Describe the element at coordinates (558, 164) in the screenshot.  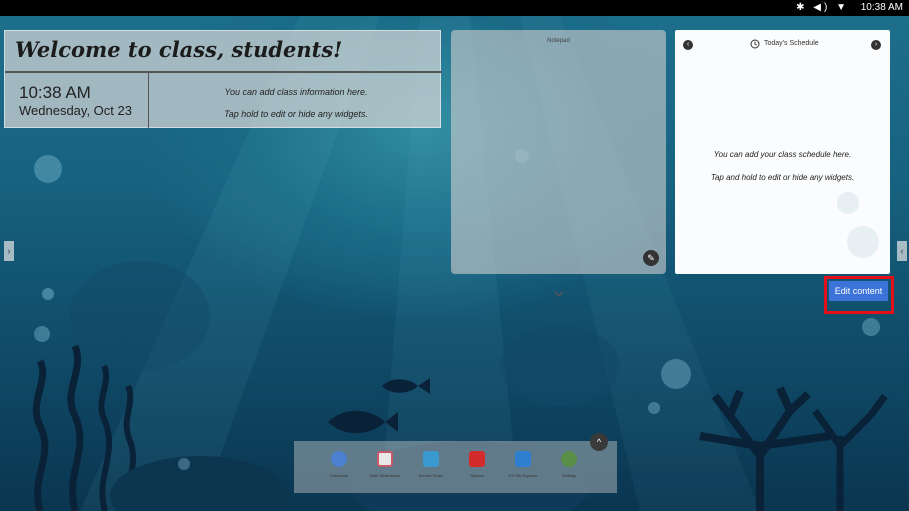
I see `notepad-widget: Notepad ✎` at that location.